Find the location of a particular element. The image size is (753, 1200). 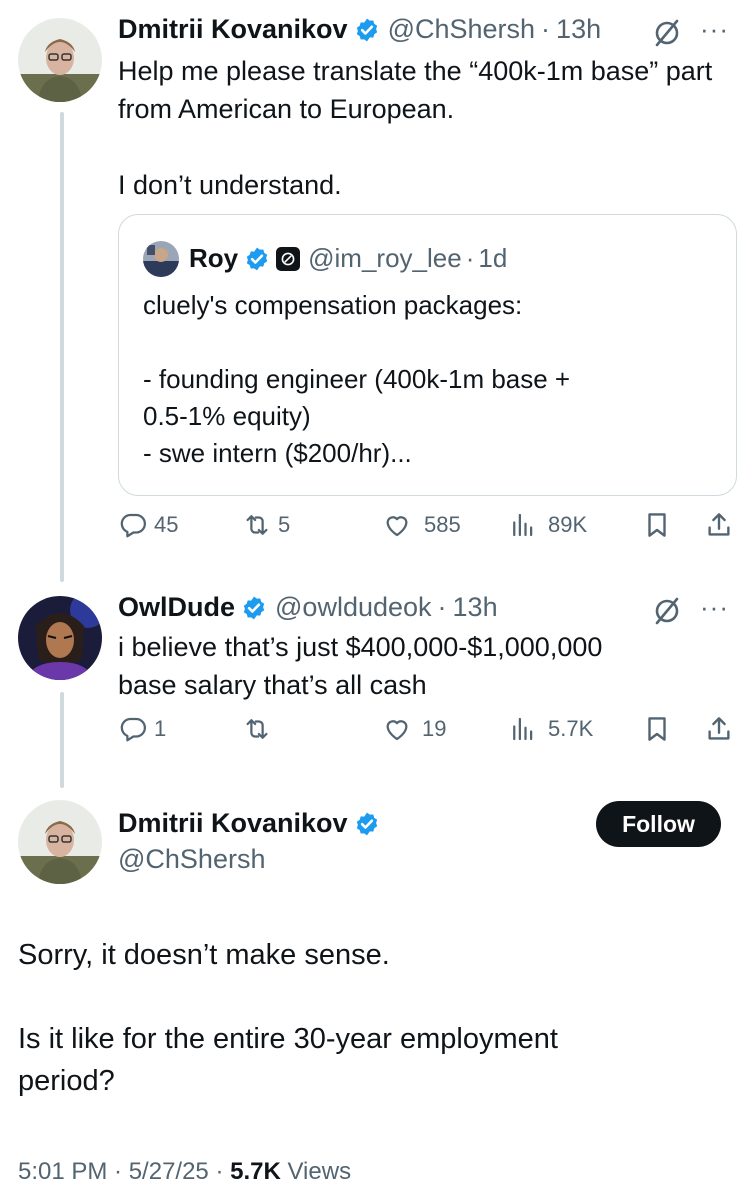

main-tweet-header: Dmitrii Kovanikov is located at coordinates (249, 823).